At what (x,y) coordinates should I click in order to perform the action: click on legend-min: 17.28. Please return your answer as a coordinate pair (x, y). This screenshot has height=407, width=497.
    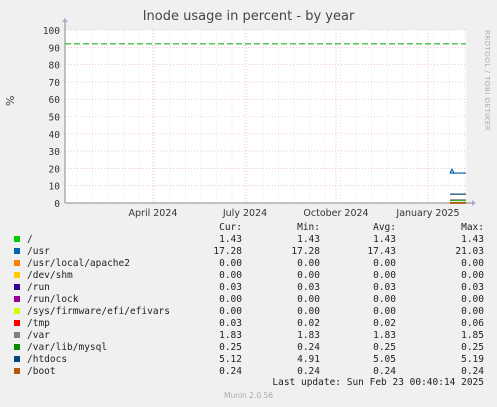
    Looking at the image, I should click on (305, 251).